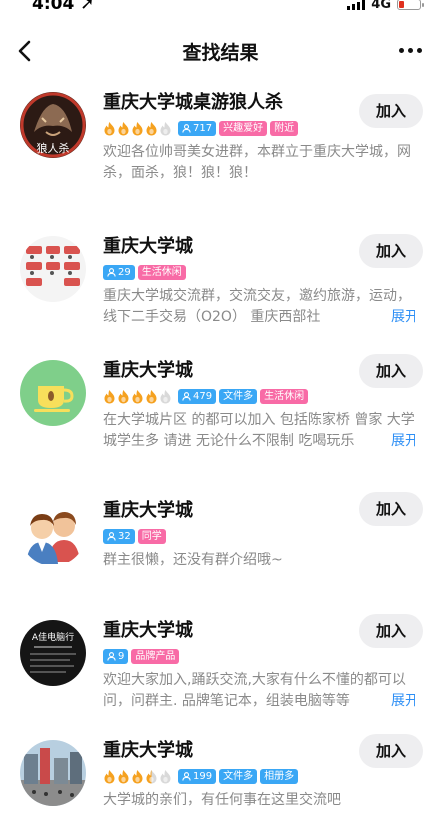 The width and height of the screenshot is (441, 817). Describe the element at coordinates (203, 776) in the screenshot. I see `member-count: 199` at that location.